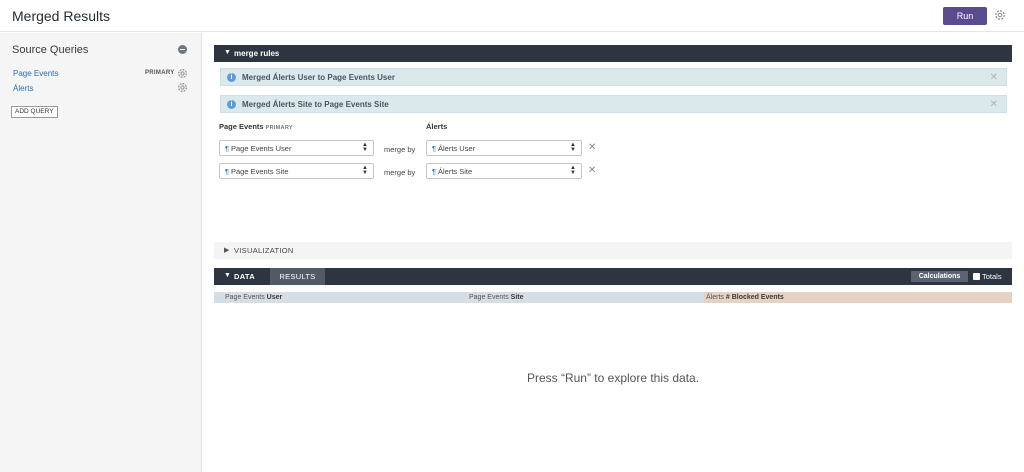  I want to click on secondary-field-select: ¶ Álerts Site ▲ ▼, so click(504, 171).